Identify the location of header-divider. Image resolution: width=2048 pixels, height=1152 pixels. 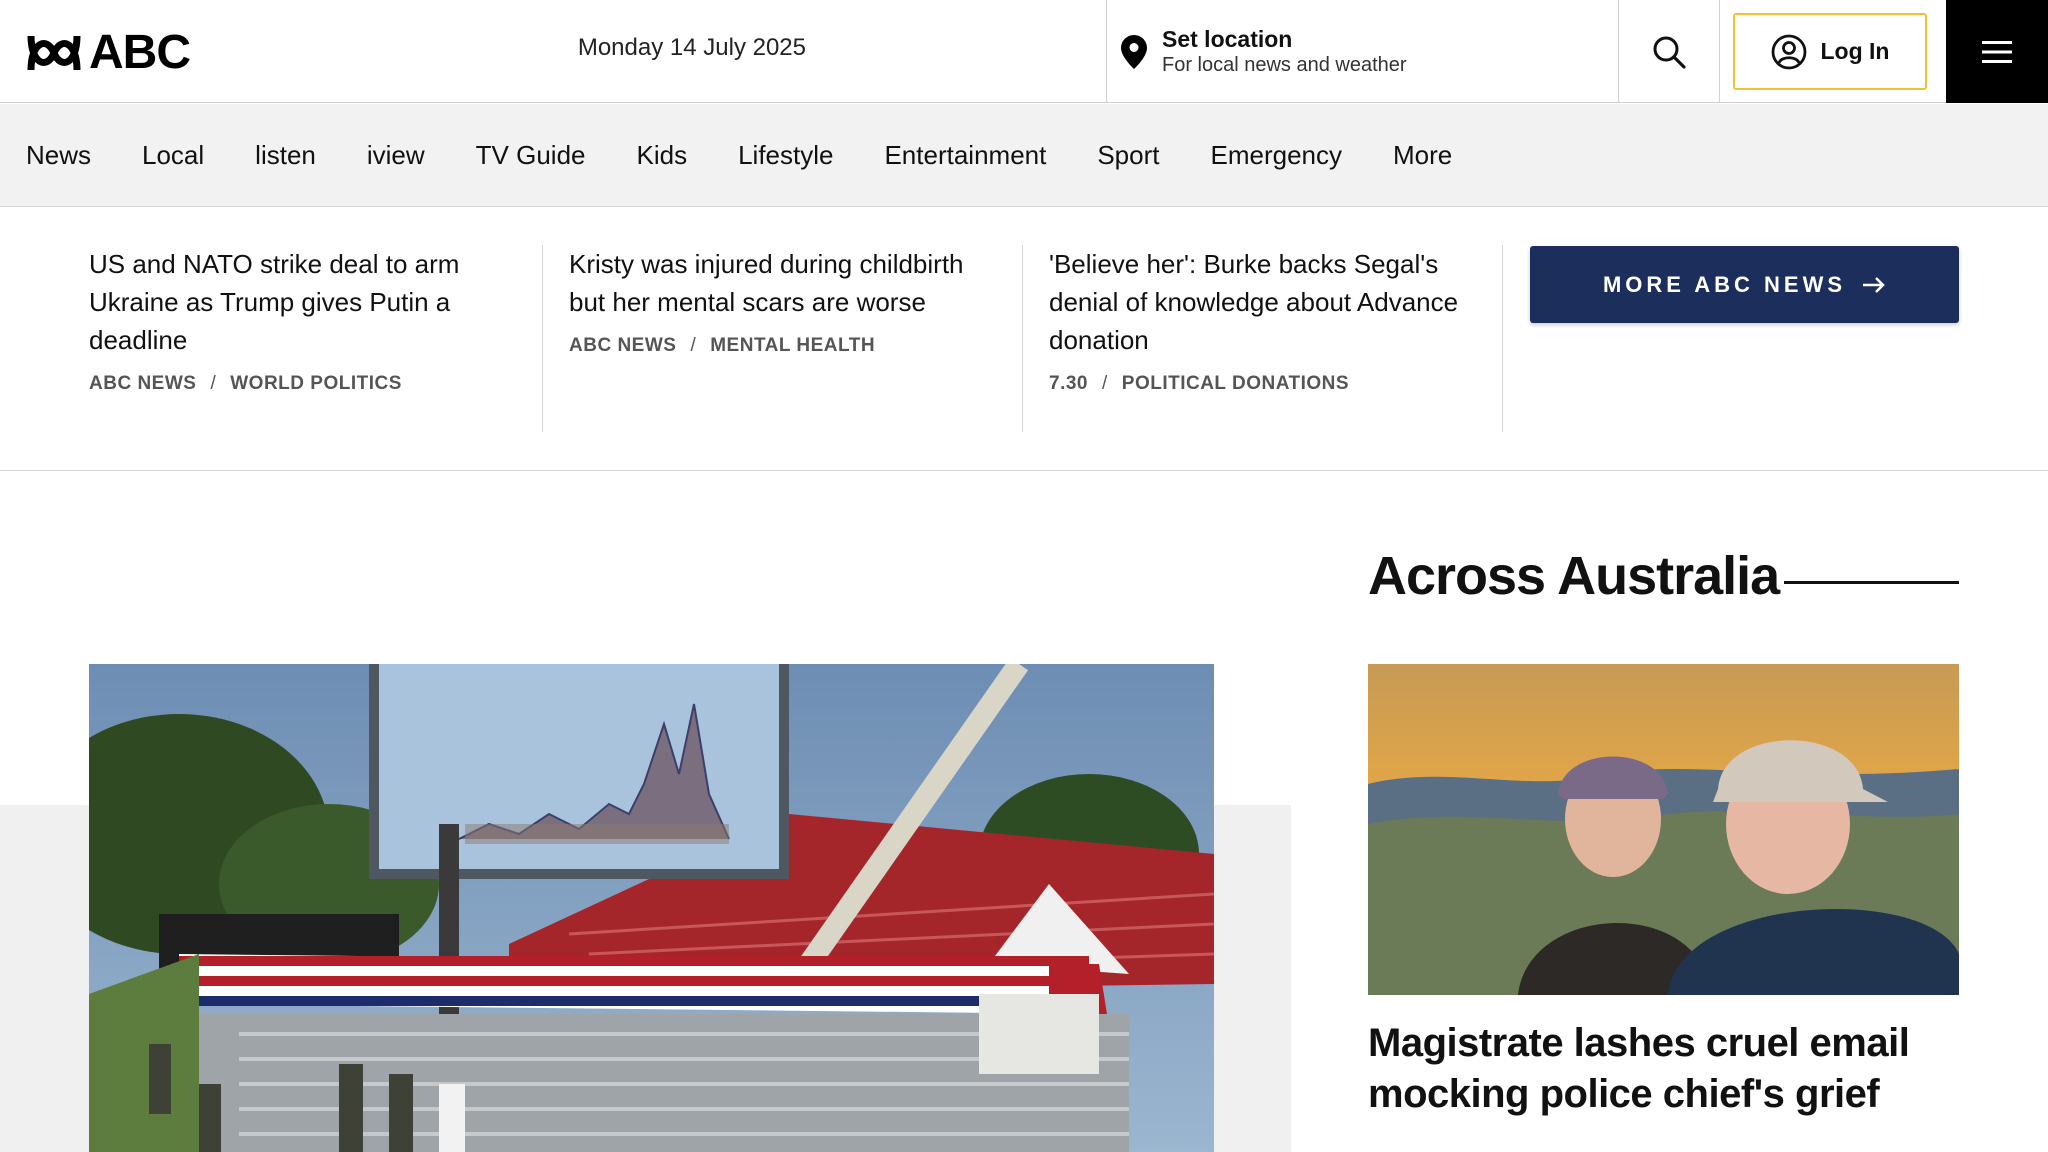
(1719, 51).